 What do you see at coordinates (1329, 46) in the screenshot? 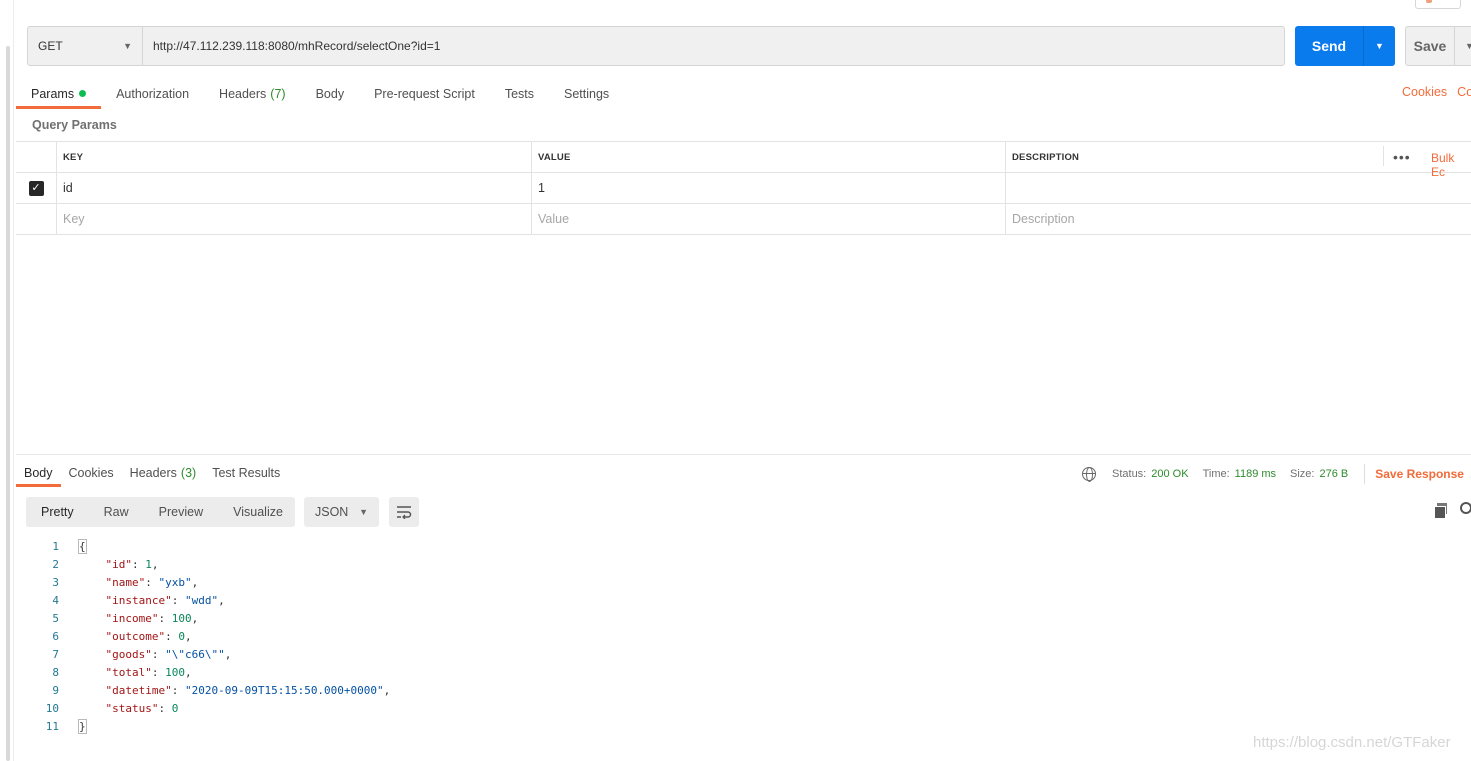
I see `send-label: Send` at bounding box center [1329, 46].